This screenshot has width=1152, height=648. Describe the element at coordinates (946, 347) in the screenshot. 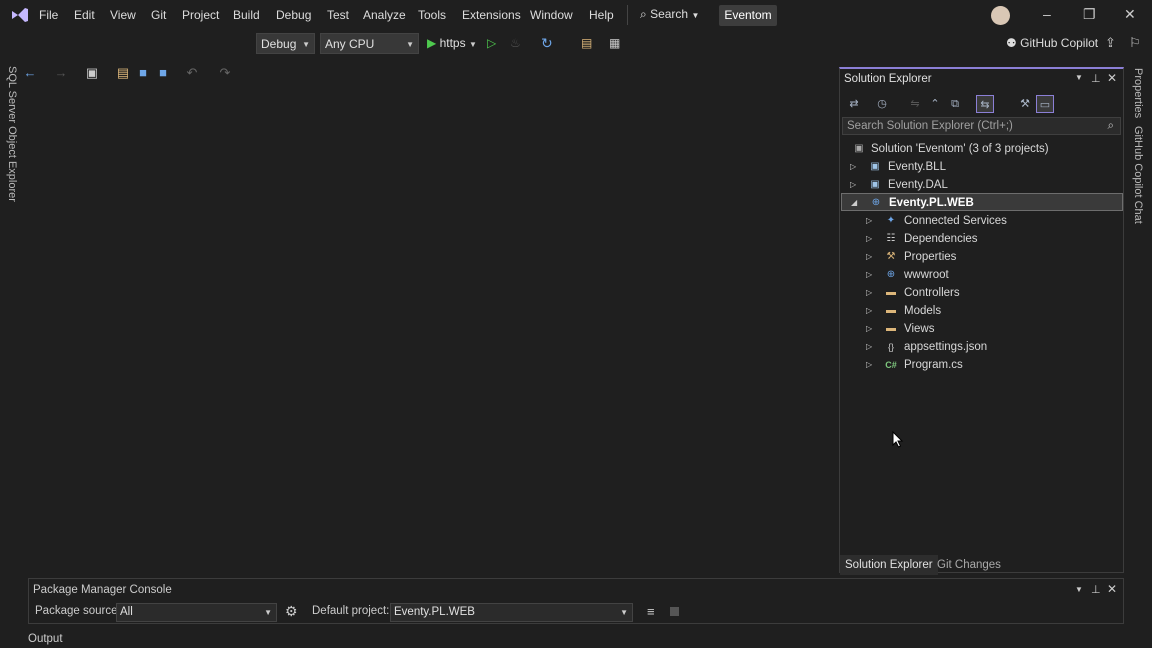

I see `tree-item-label: appsettings.json` at that location.